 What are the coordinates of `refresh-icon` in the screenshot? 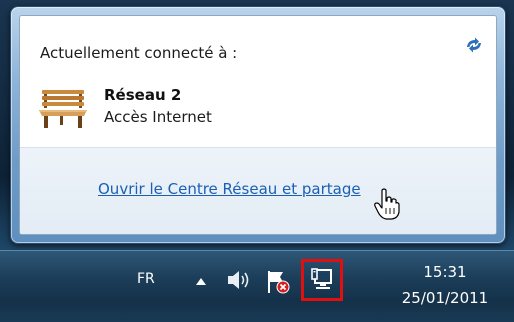 It's located at (474, 45).